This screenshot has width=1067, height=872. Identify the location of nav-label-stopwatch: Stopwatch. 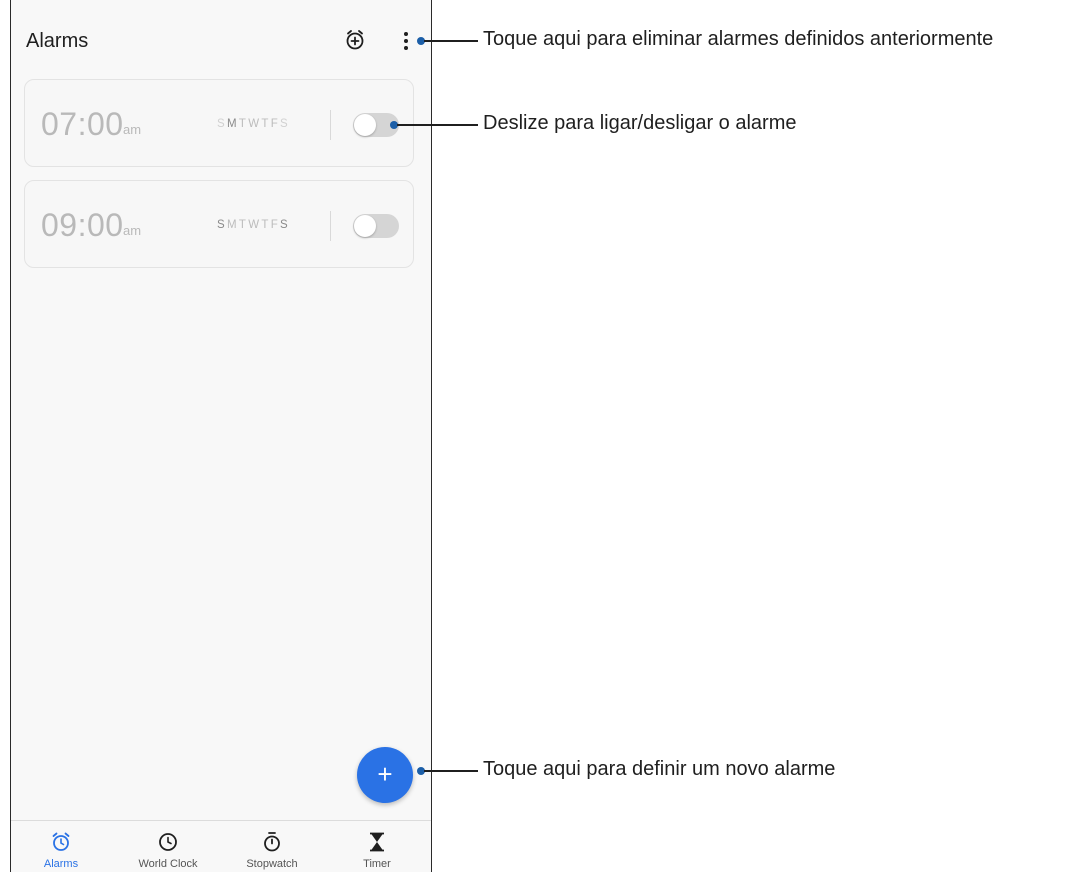
(272, 864).